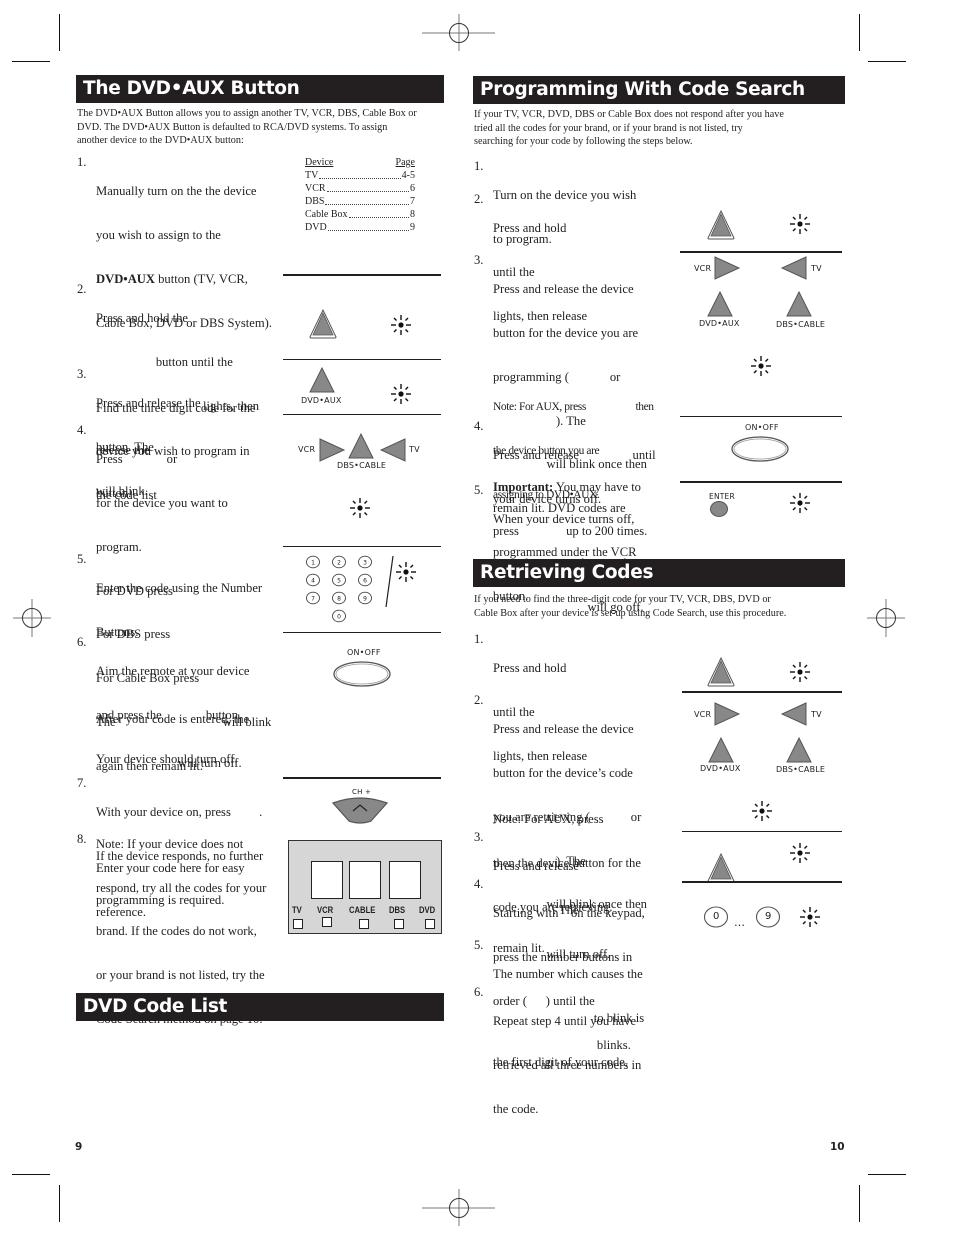  Describe the element at coordinates (886, 618) in the screenshot. I see `registration-mark-right` at that location.